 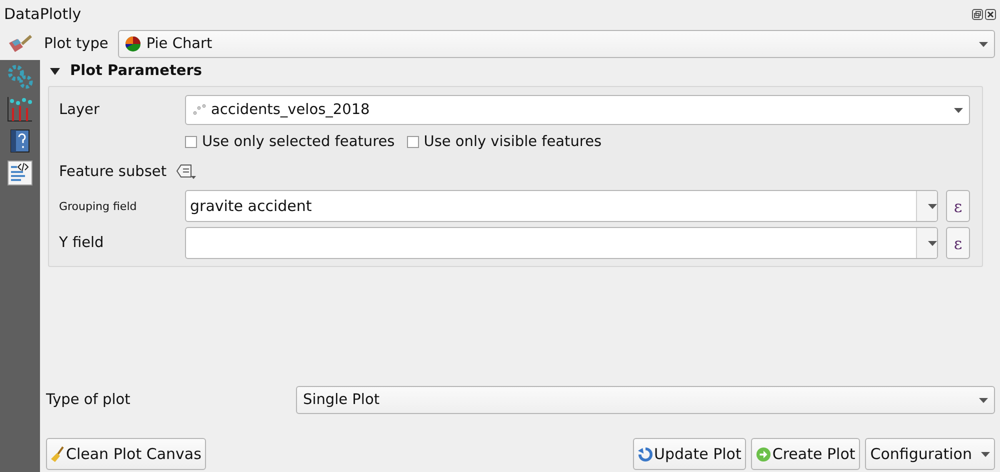 I want to click on action-button: Update Plot, so click(x=689, y=454).